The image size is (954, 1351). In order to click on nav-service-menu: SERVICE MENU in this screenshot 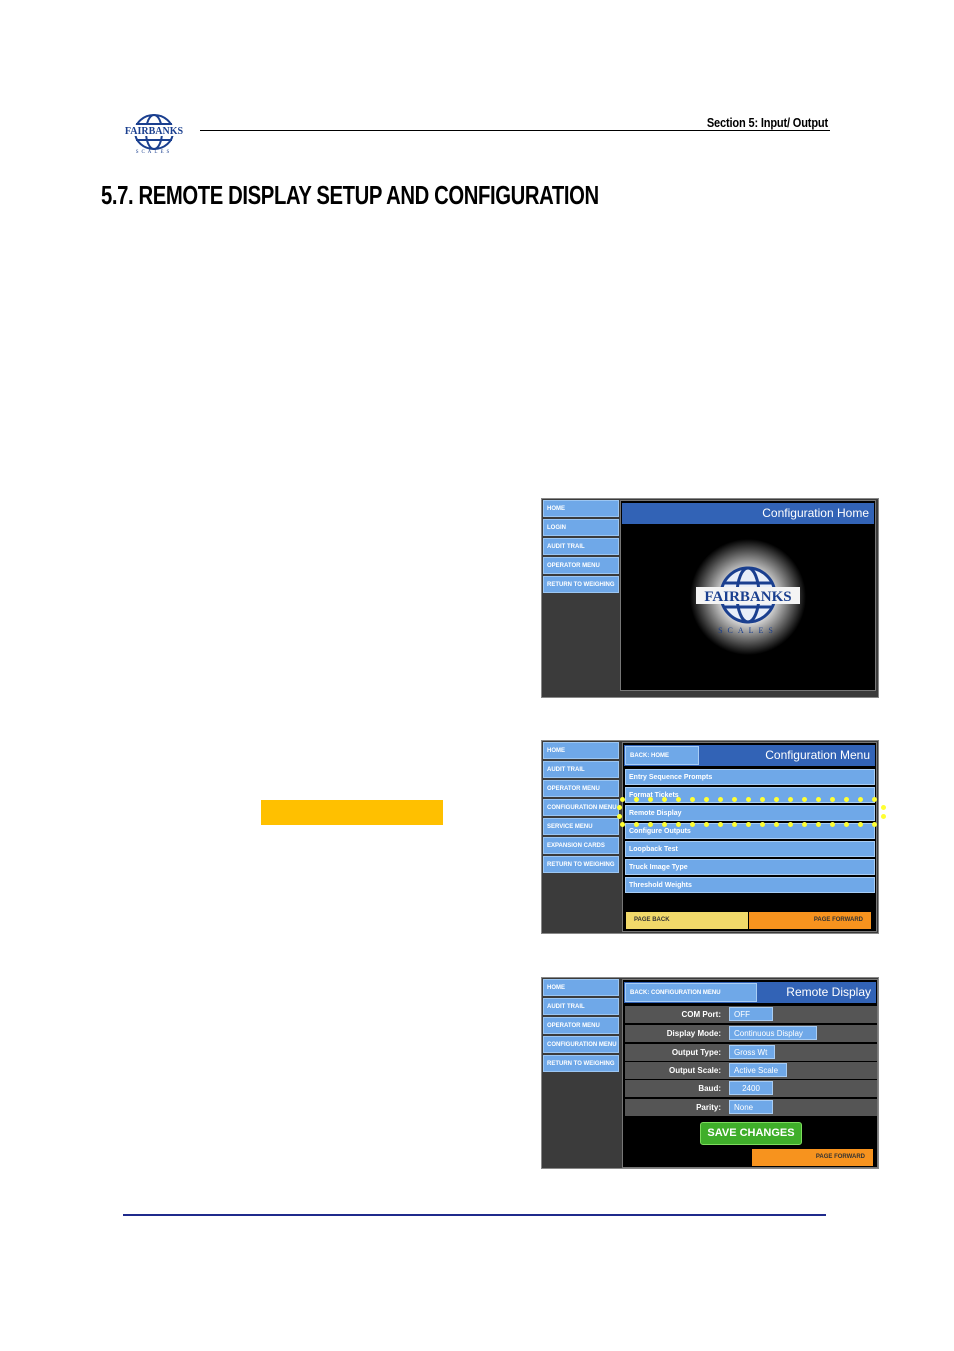, I will do `click(581, 826)`.